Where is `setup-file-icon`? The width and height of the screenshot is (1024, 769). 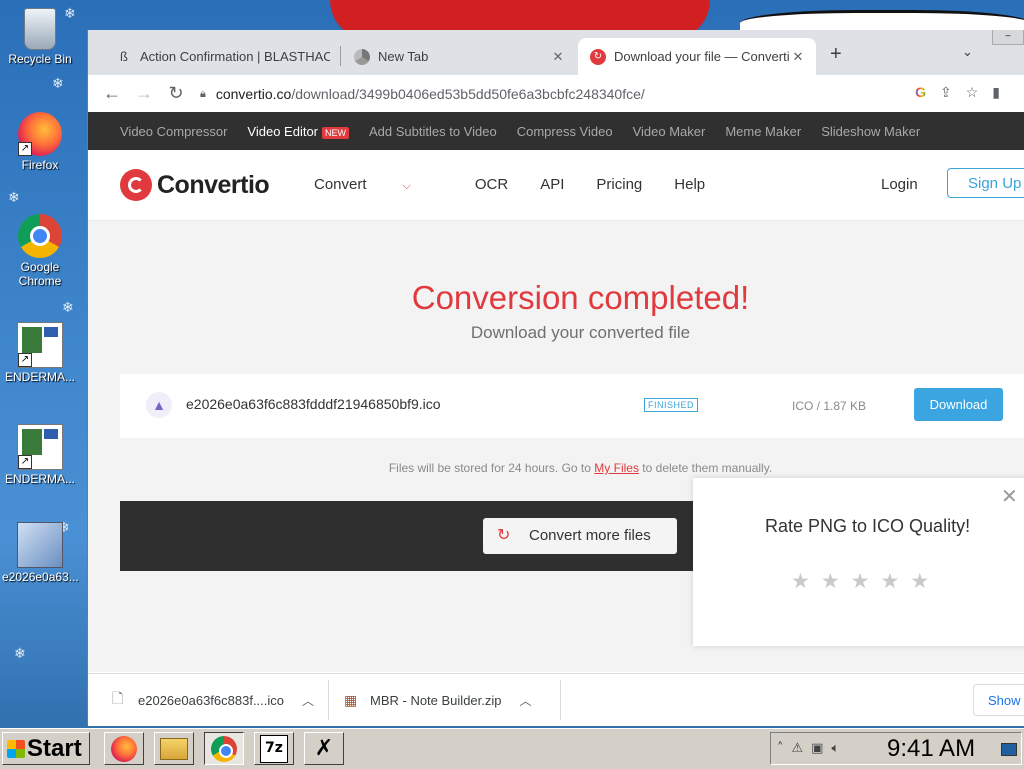 setup-file-icon is located at coordinates (40, 545).